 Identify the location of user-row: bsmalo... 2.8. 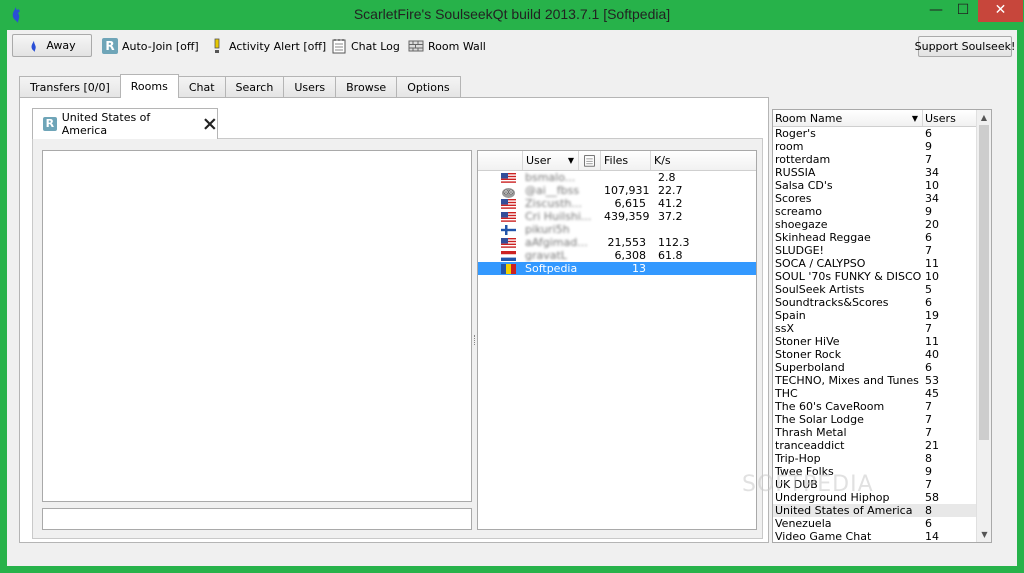
(617, 177).